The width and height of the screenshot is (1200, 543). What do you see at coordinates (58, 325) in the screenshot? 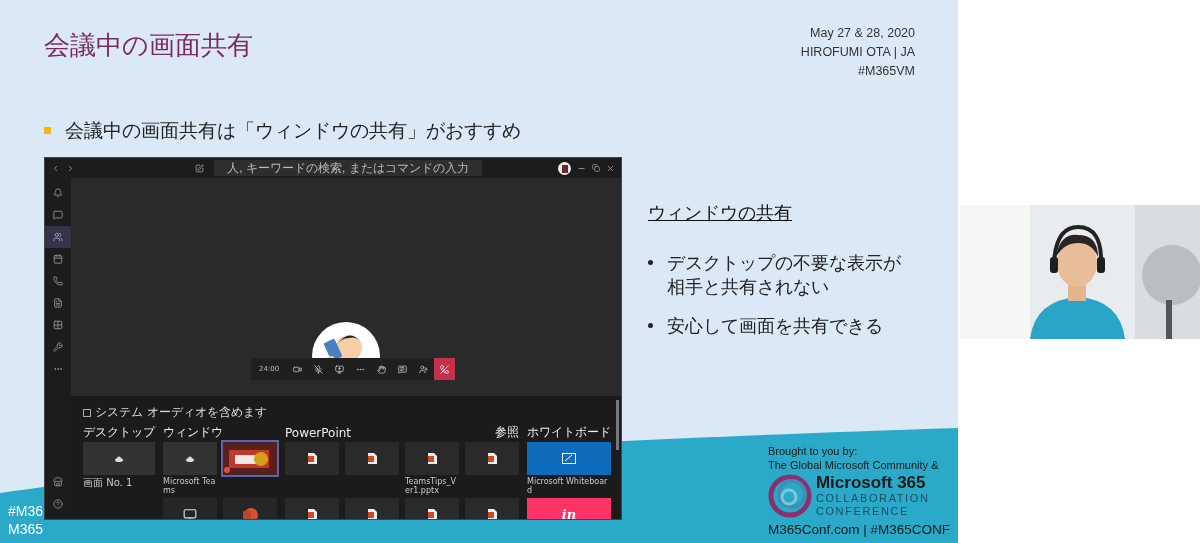
I see `grid-icon` at bounding box center [58, 325].